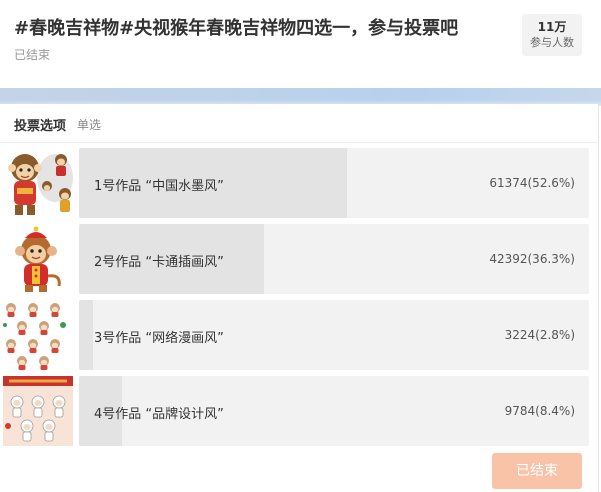  What do you see at coordinates (334, 183) in the screenshot?
I see `option-result-bar: 1号作品 “中国水墨风” 61374(52.6%)` at bounding box center [334, 183].